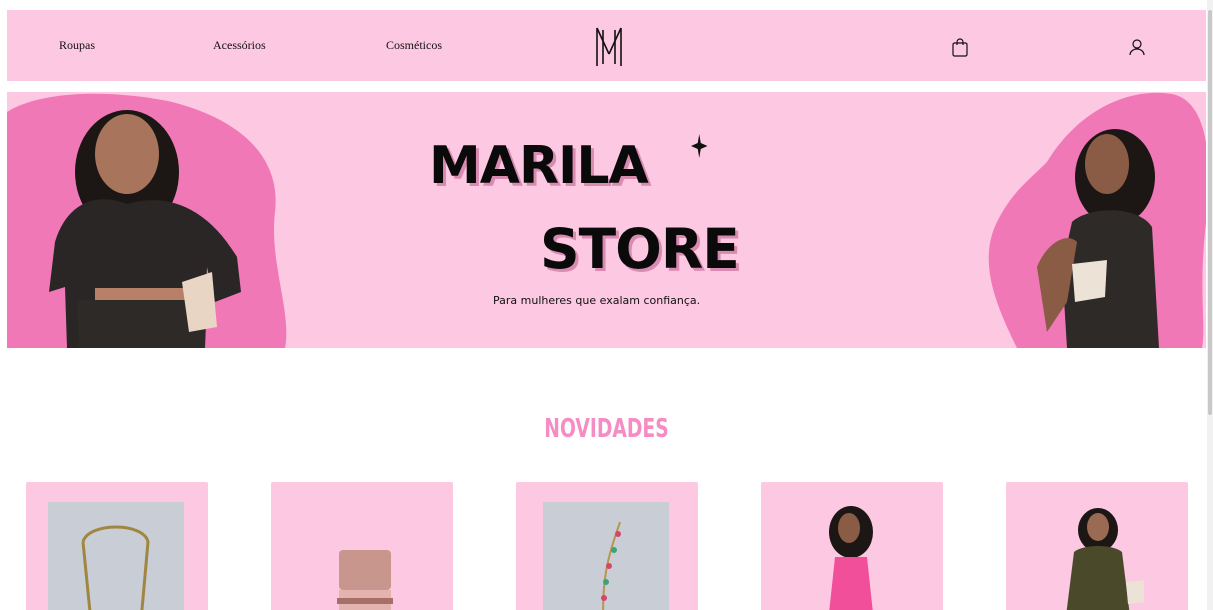  What do you see at coordinates (539, 166) in the screenshot?
I see `hero-title-line1: MARILA` at bounding box center [539, 166].